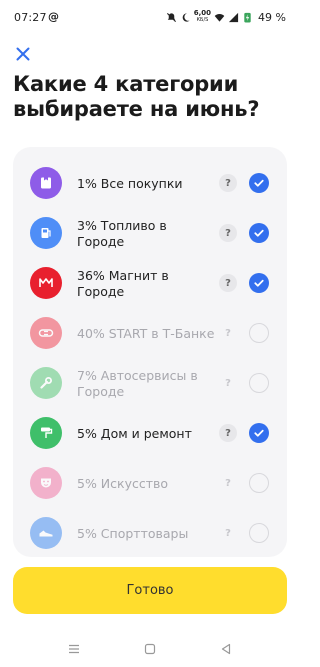  What do you see at coordinates (123, 283) in the screenshot?
I see `category-label: 36% Магнит в Городе` at bounding box center [123, 283].